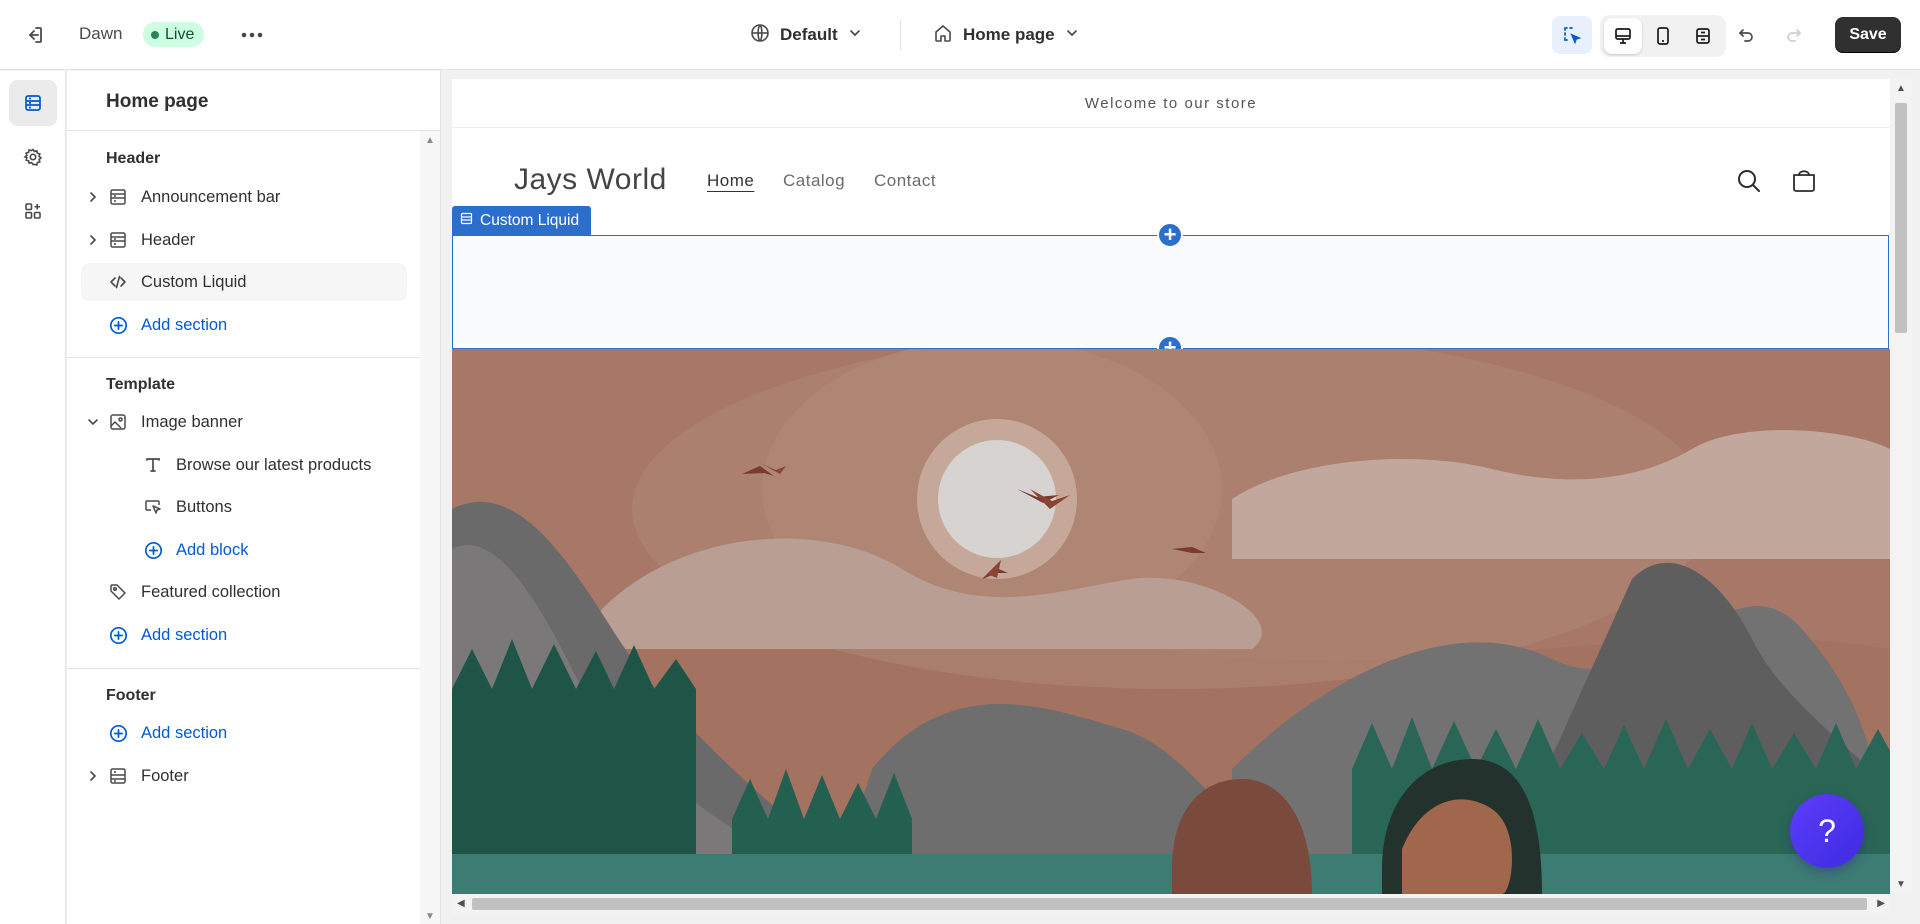  What do you see at coordinates (1827, 831) in the screenshot?
I see `help-button: ?` at bounding box center [1827, 831].